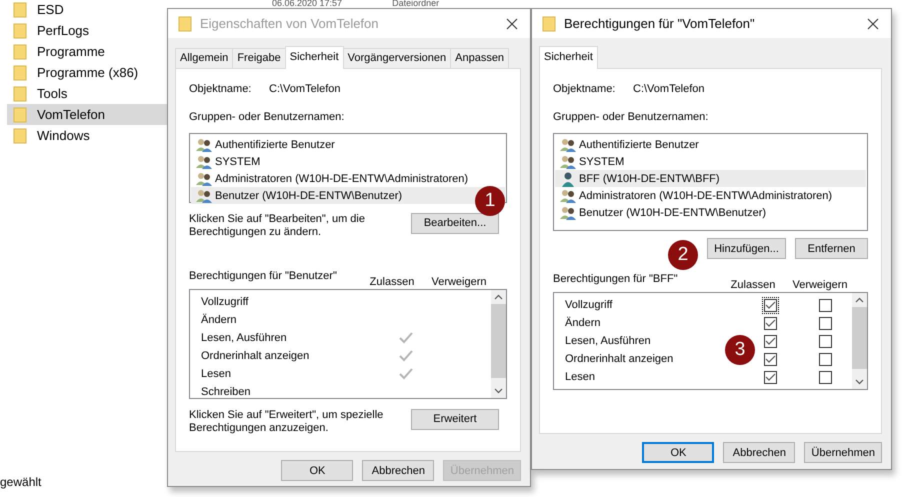  What do you see at coordinates (455, 419) in the screenshot?
I see `button: Erweitert` at bounding box center [455, 419].